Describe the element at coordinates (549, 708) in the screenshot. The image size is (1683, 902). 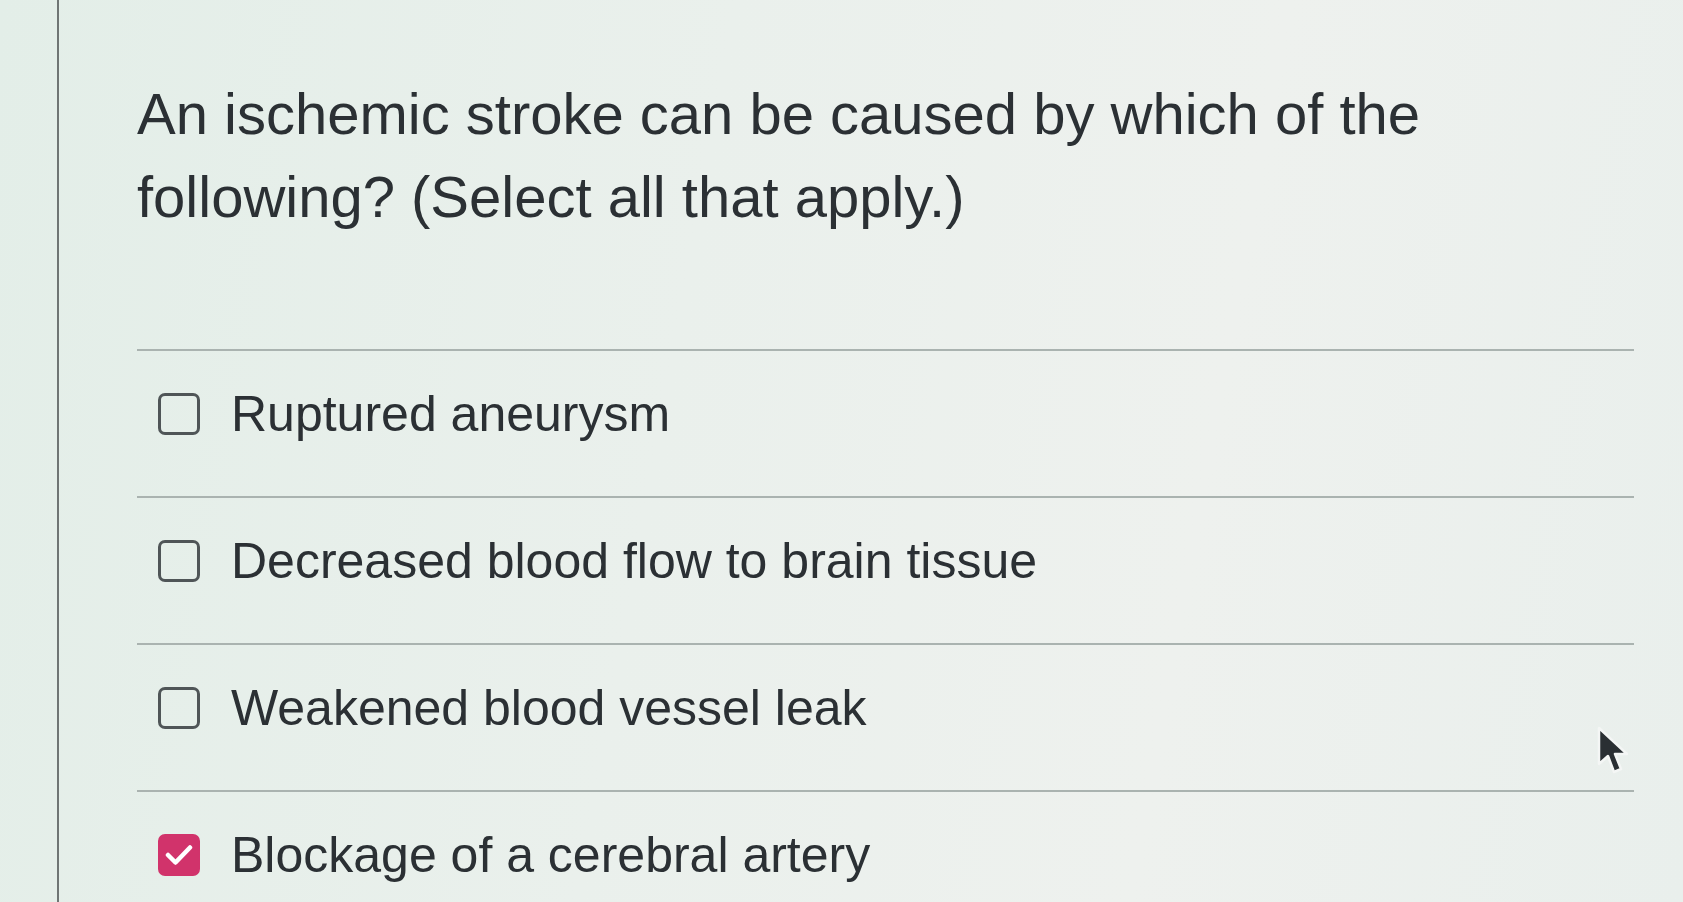
I see `option-label: Weakened blood vessel leak` at that location.